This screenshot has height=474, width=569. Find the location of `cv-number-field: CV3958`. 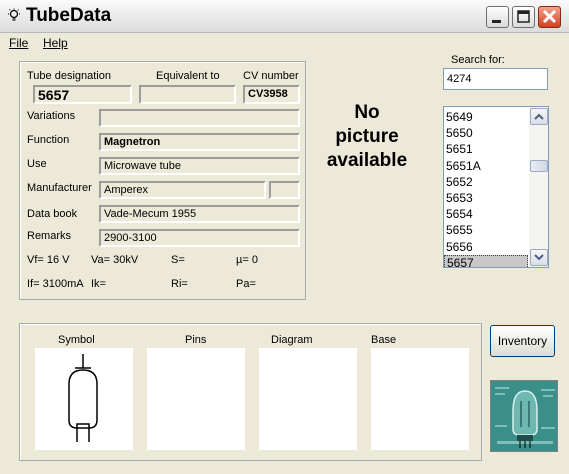

cv-number-field: CV3958 is located at coordinates (271, 94).